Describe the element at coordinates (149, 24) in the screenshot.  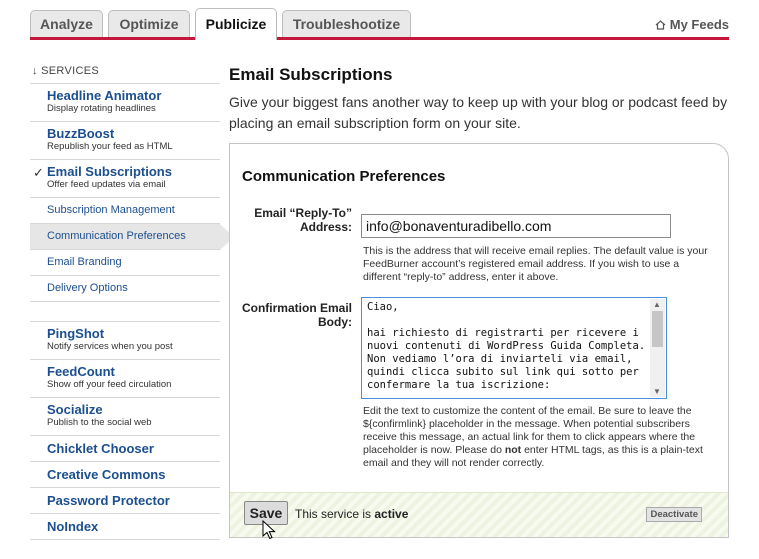
I see `tab-optimize: Optimize` at that location.